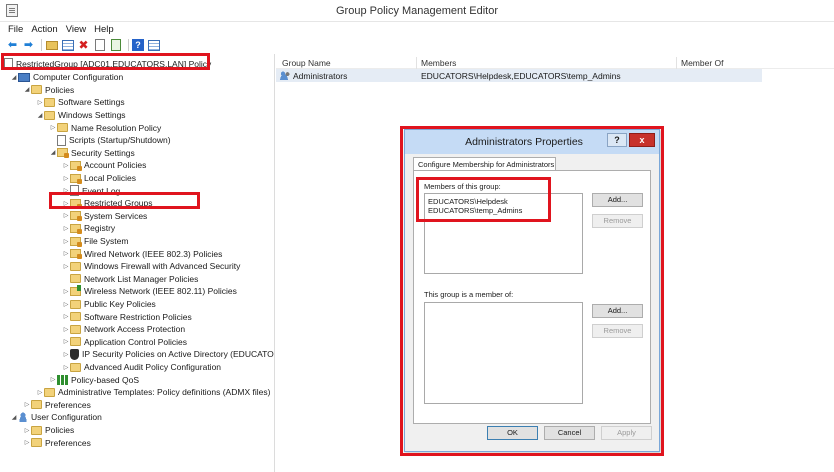 The image size is (834, 472). I want to click on tree-item: ◢ User Configuration, so click(56, 417).